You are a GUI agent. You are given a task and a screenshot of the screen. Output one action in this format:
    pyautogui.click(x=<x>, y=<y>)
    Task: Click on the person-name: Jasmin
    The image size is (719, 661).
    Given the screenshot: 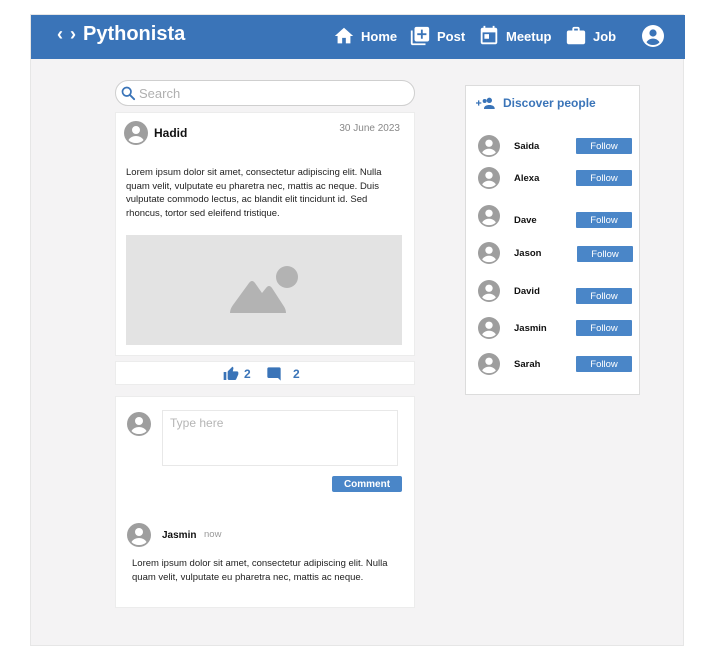 What is the action you would take?
    pyautogui.click(x=530, y=328)
    